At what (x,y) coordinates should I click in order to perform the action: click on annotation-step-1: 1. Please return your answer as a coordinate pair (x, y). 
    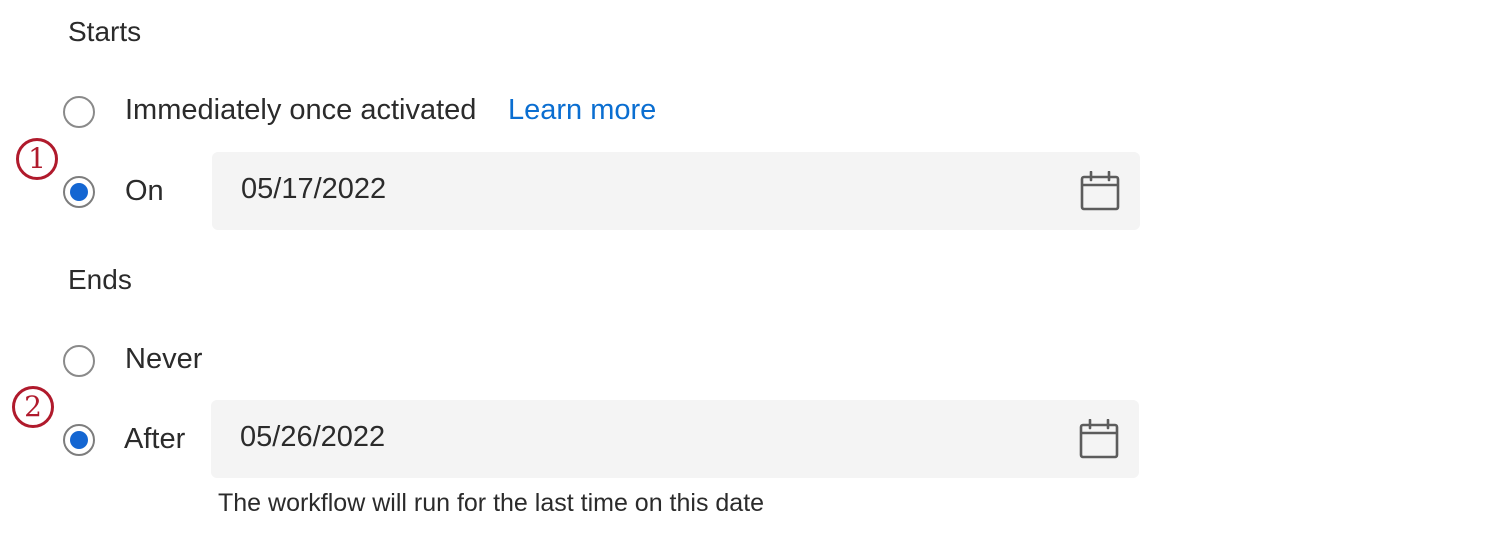
    Looking at the image, I should click on (37, 159).